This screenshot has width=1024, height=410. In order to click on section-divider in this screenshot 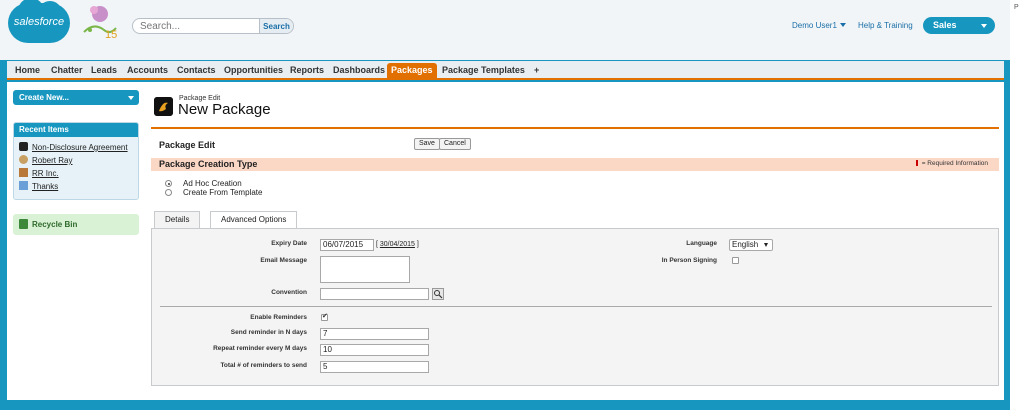, I will do `click(576, 306)`.